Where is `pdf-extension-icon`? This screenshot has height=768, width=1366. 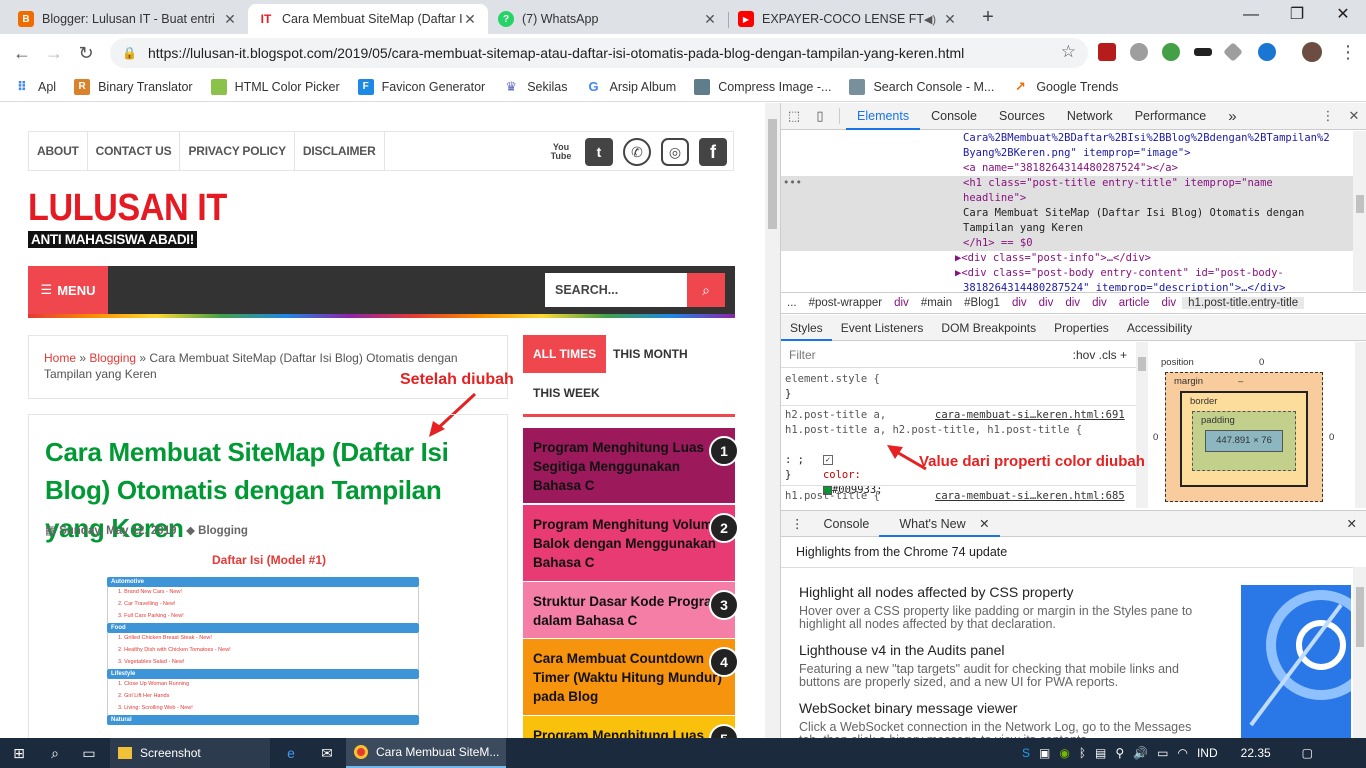
pdf-extension-icon is located at coordinates (1107, 52).